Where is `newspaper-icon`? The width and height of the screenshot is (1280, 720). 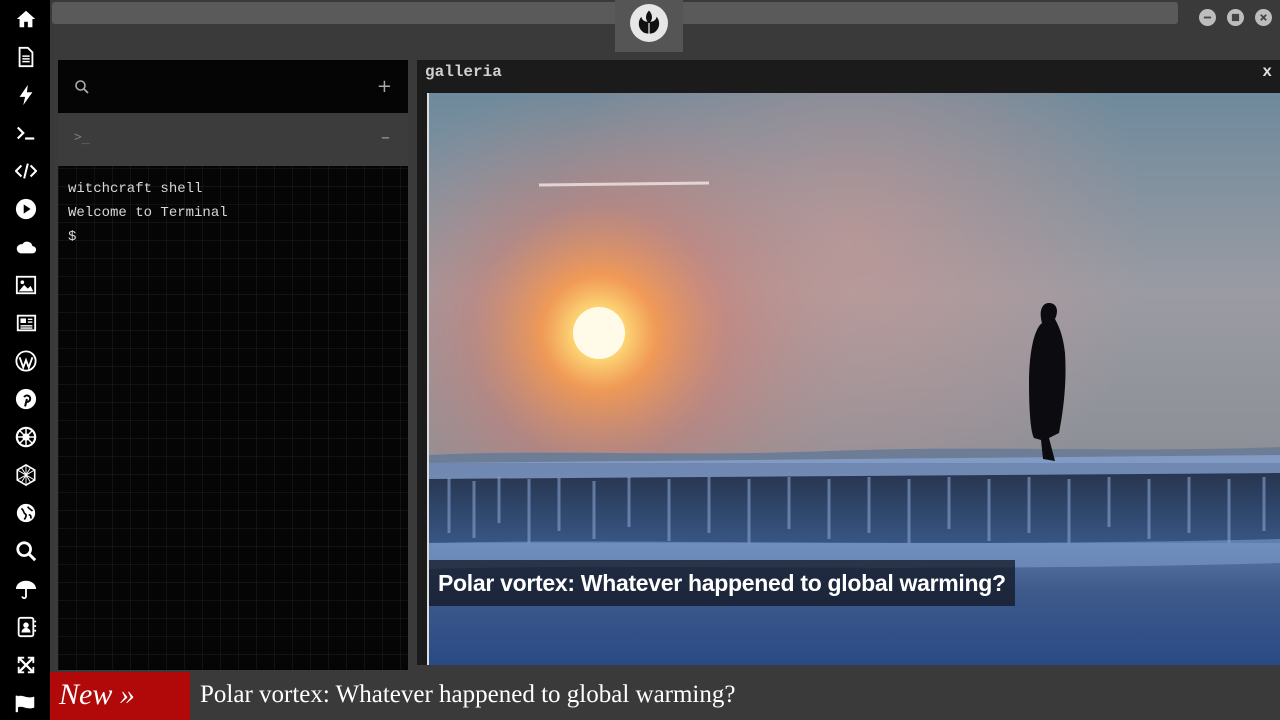 newspaper-icon is located at coordinates (26, 323).